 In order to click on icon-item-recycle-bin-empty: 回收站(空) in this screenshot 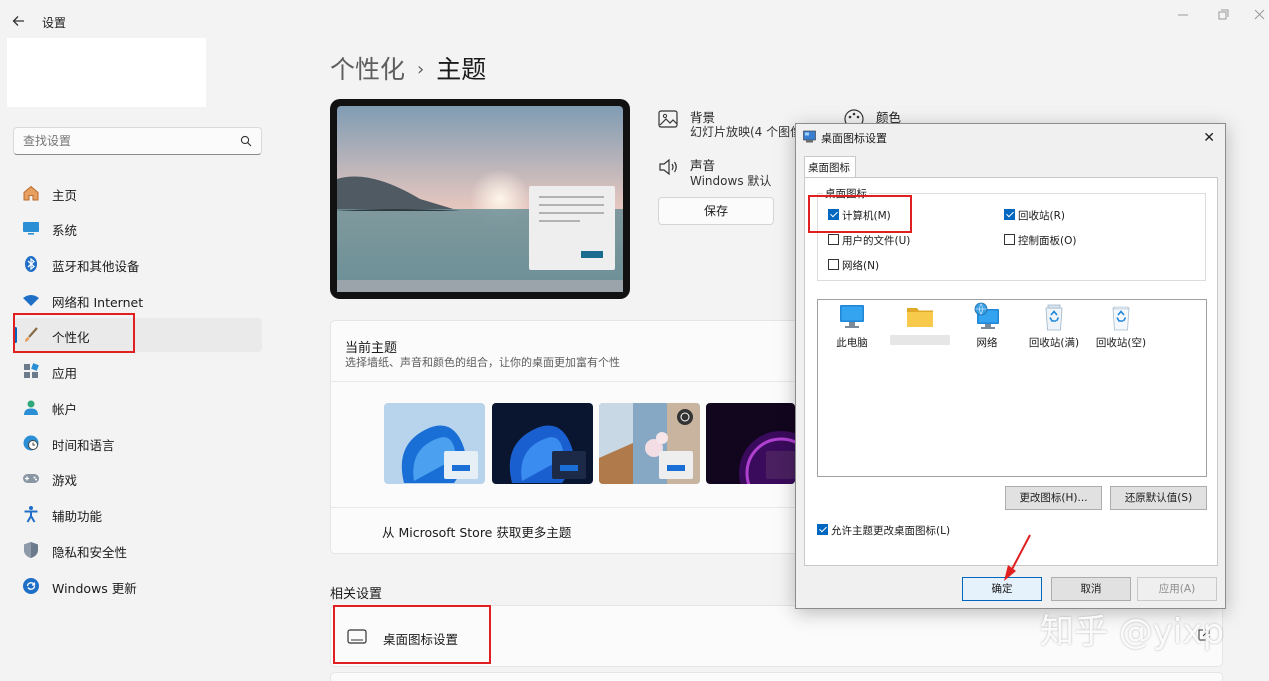, I will do `click(1121, 326)`.